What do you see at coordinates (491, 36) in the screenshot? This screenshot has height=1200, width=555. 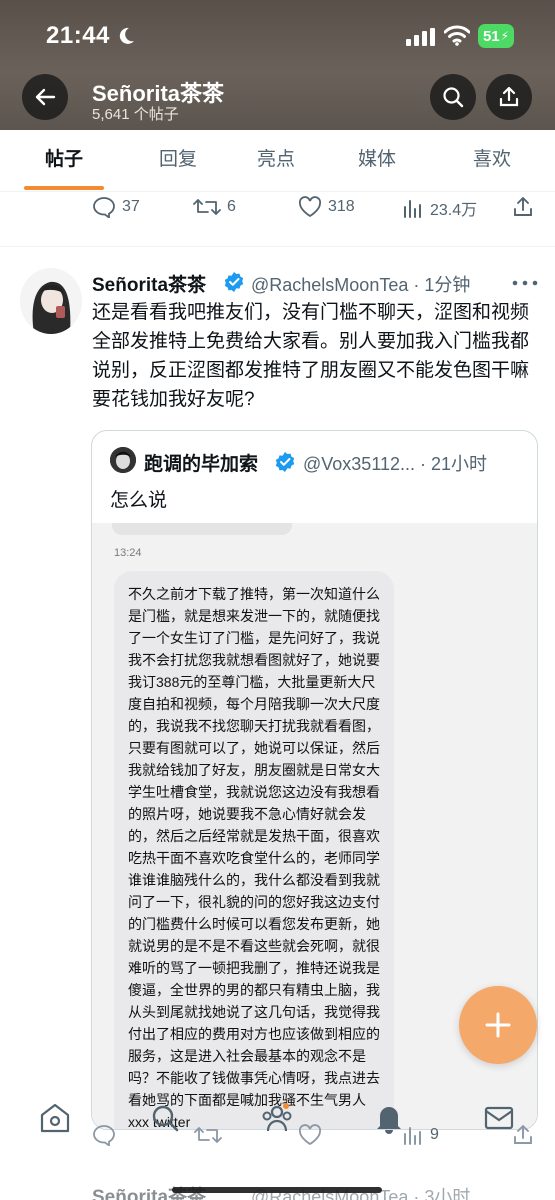 I see `battery-level: 51` at bounding box center [491, 36].